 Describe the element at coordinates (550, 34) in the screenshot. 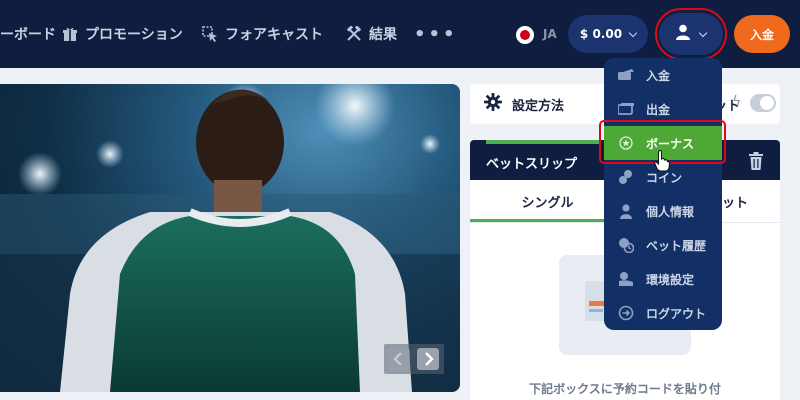

I see `language-selector: JA` at that location.